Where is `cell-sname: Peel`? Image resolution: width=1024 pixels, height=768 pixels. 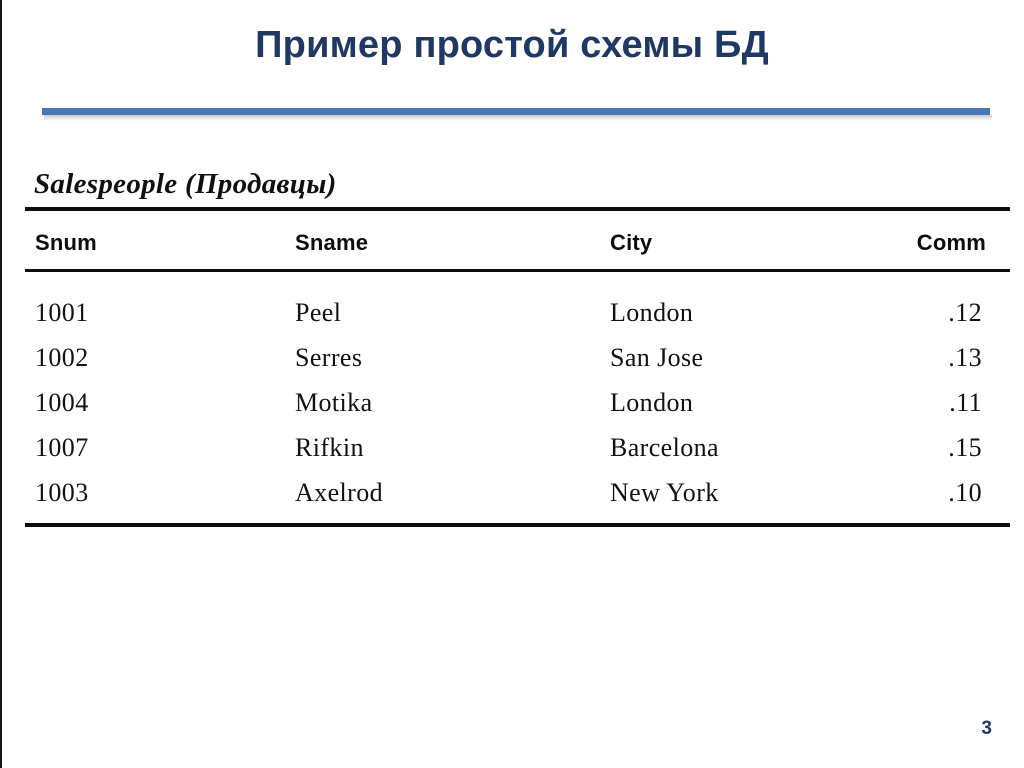 cell-sname: Peel is located at coordinates (318, 312).